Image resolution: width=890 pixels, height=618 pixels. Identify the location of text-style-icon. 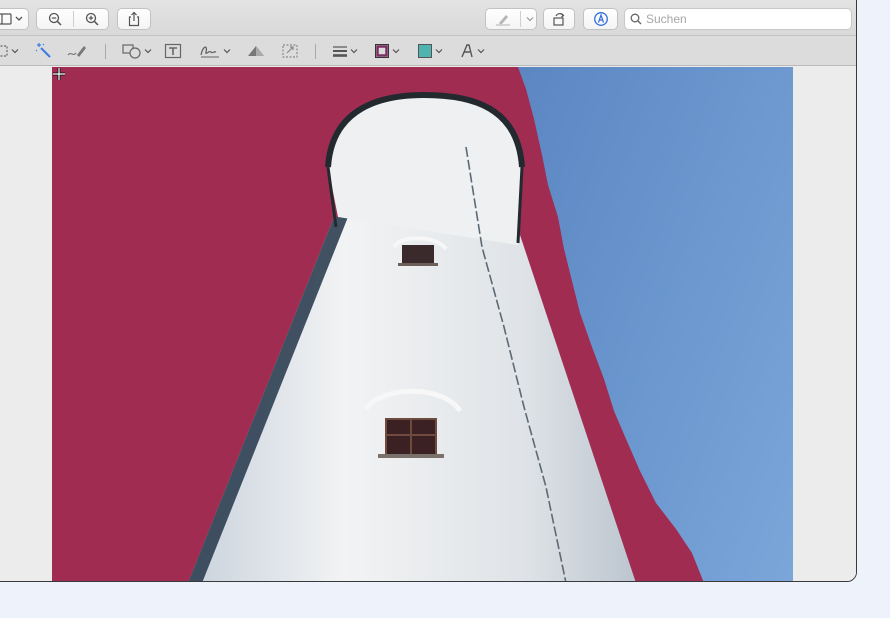
(467, 51).